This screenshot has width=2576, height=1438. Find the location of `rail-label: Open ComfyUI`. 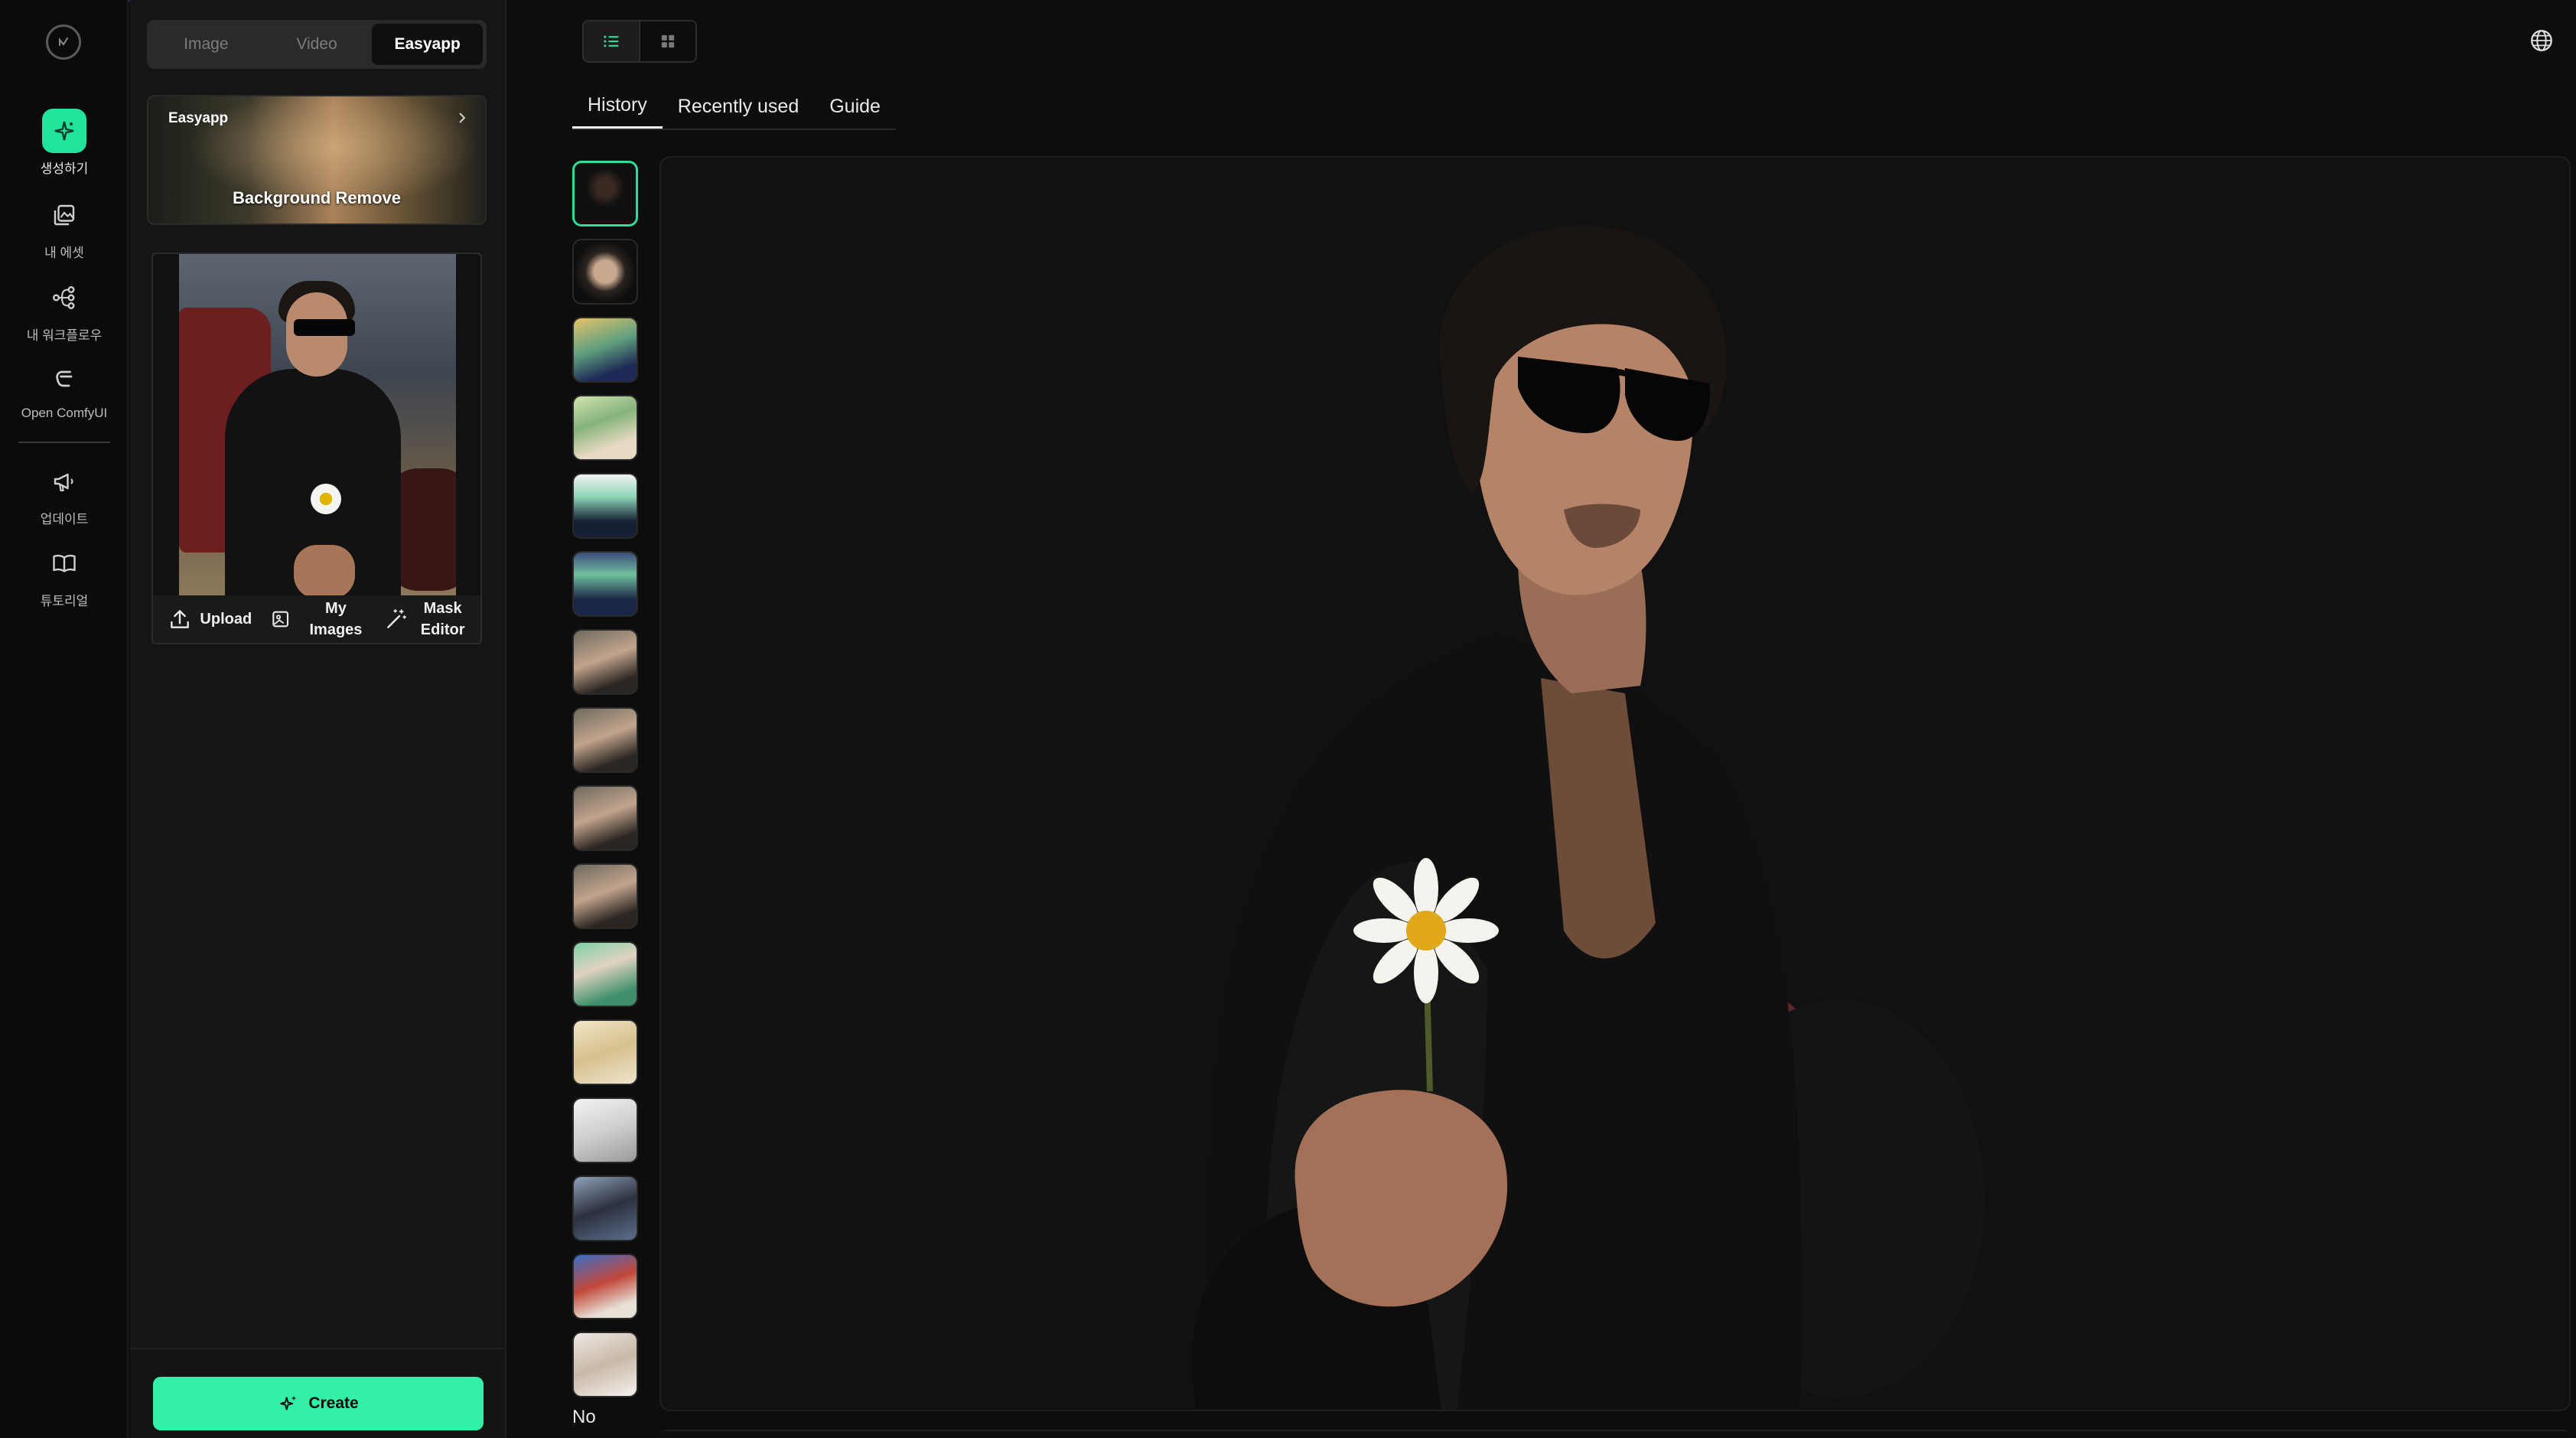

rail-label: Open ComfyUI is located at coordinates (65, 413).